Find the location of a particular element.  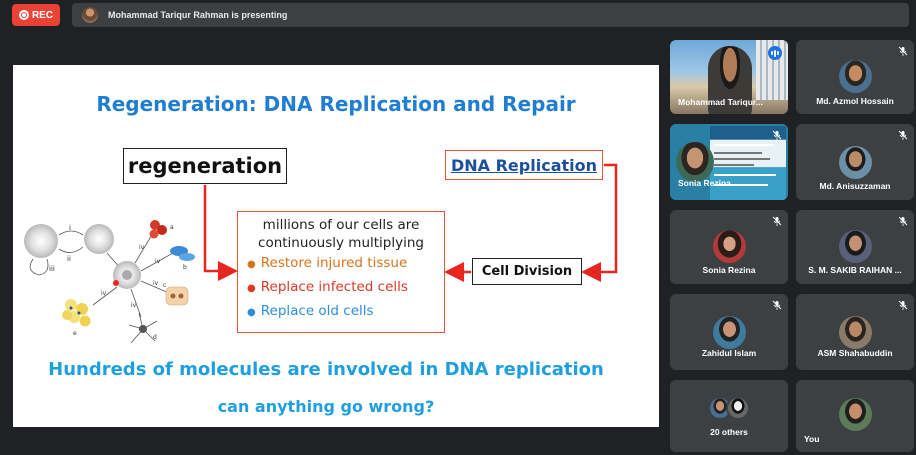

rec-label: REC is located at coordinates (42, 15).